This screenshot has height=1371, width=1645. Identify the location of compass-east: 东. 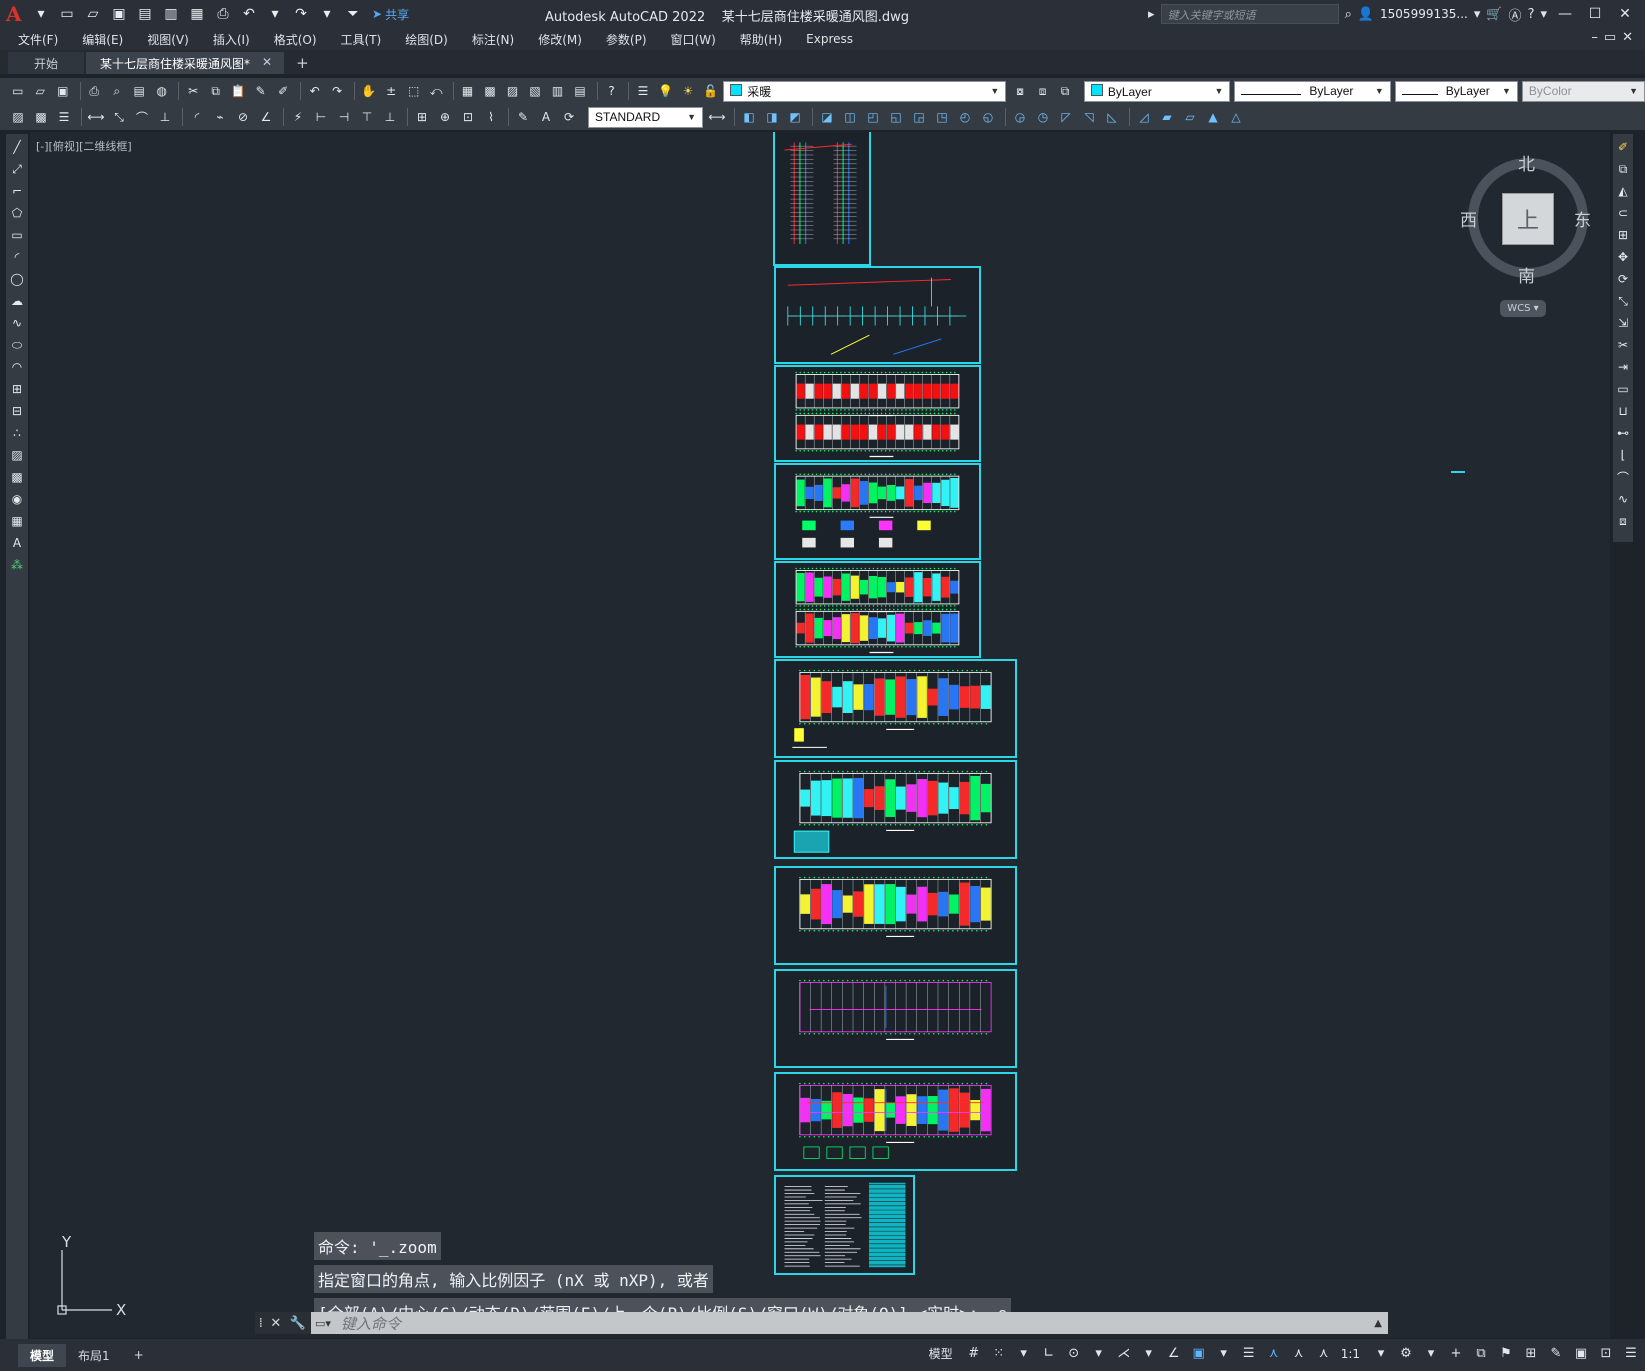
(1582, 218).